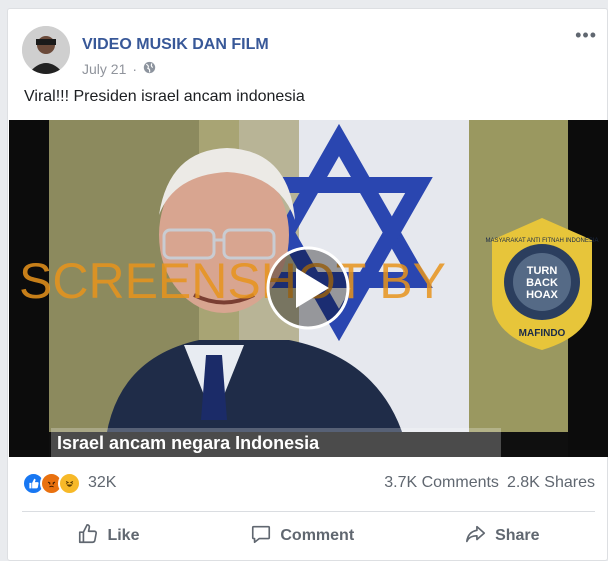  Describe the element at coordinates (317, 535) in the screenshot. I see `comment-label: Comment` at that location.